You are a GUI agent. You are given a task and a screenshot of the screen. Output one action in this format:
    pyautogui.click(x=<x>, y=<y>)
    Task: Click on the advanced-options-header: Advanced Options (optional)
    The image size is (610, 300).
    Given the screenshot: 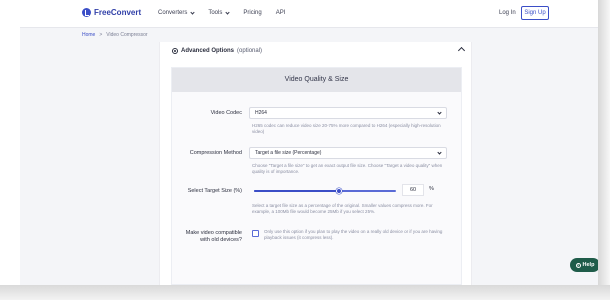 What is the action you would take?
    pyautogui.click(x=217, y=51)
    